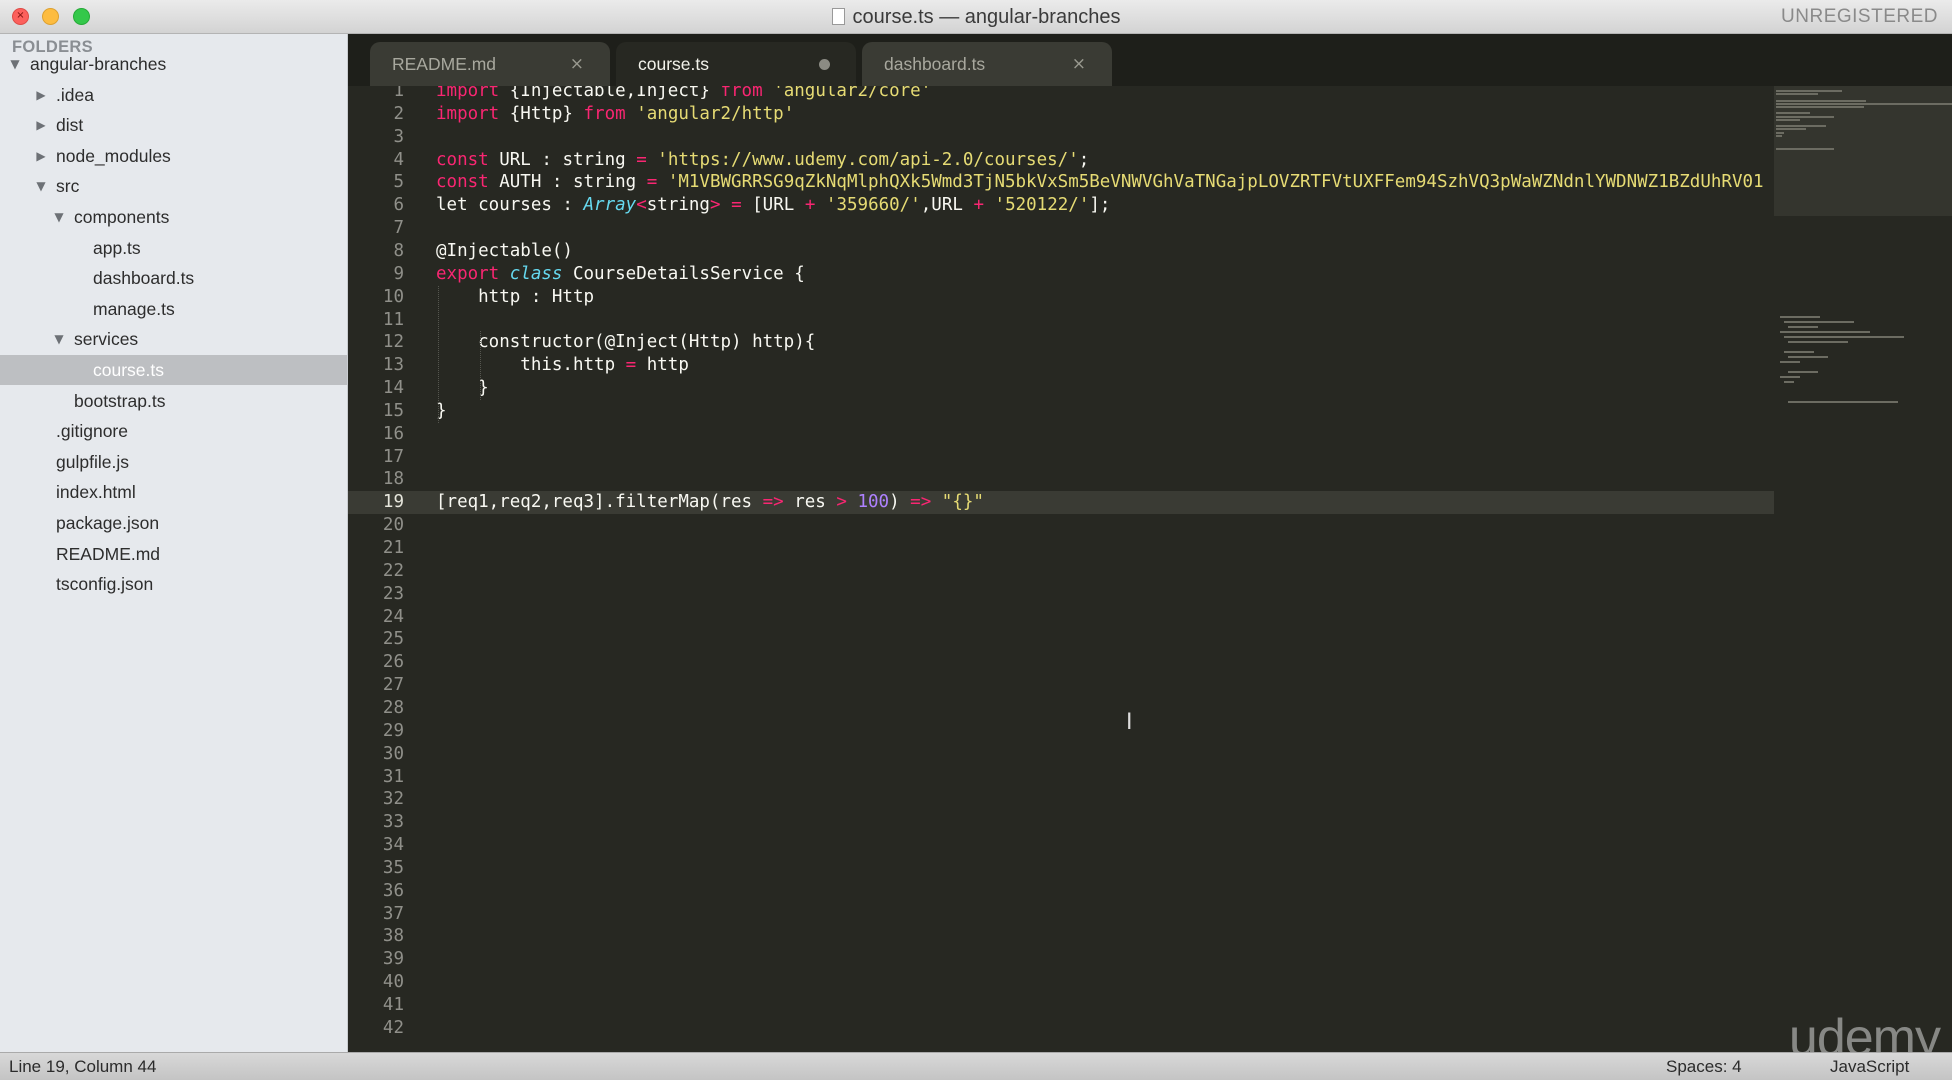 The width and height of the screenshot is (1952, 1080). Describe the element at coordinates (567, 182) in the screenshot. I see `code-token: AUTH : string` at that location.